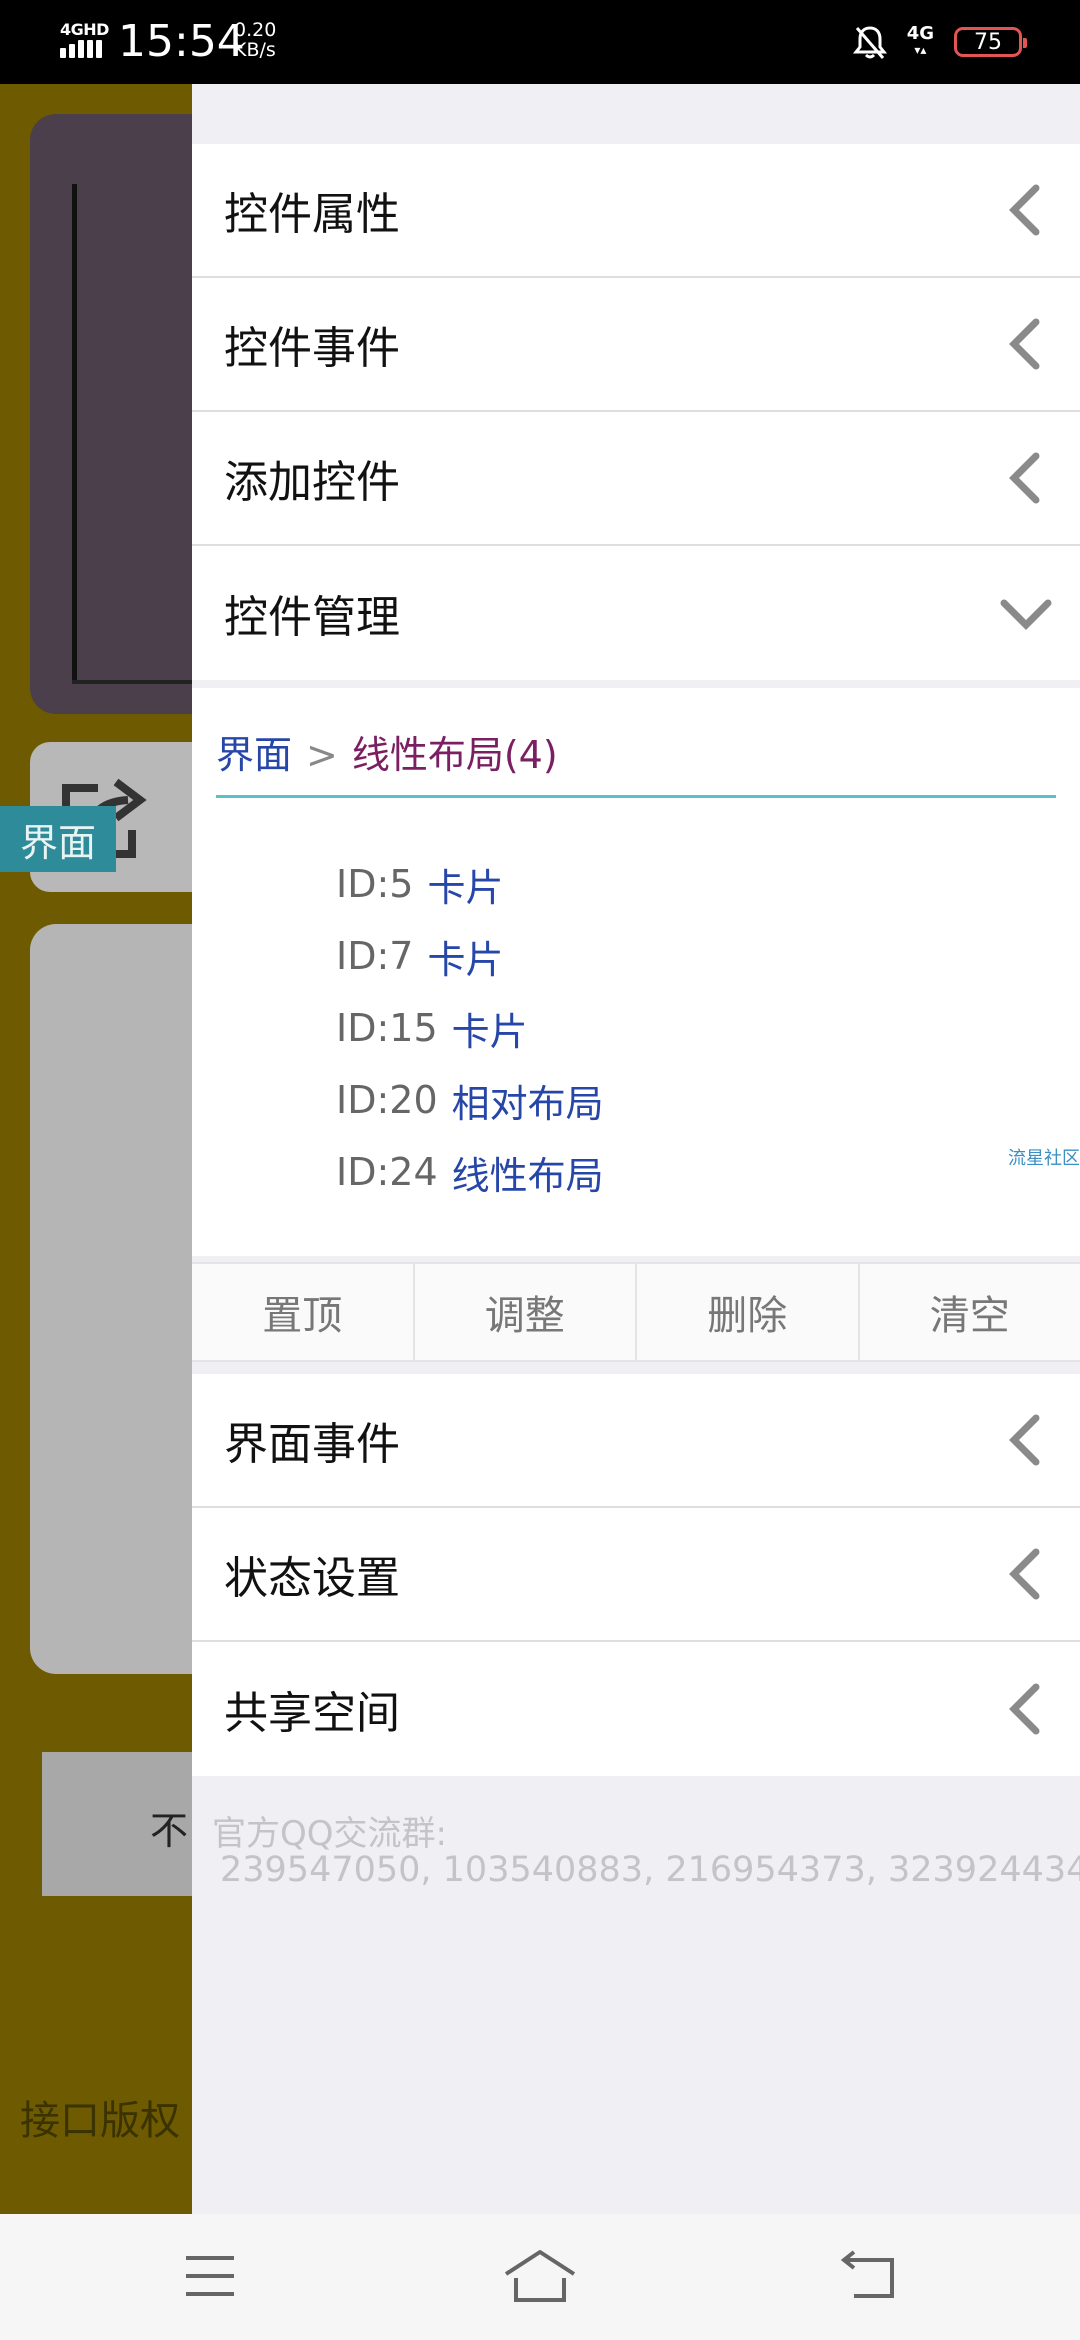 The image size is (1080, 2340). Describe the element at coordinates (636, 1709) in the screenshot. I see `menu-item-shared-space: 共享空间` at that location.